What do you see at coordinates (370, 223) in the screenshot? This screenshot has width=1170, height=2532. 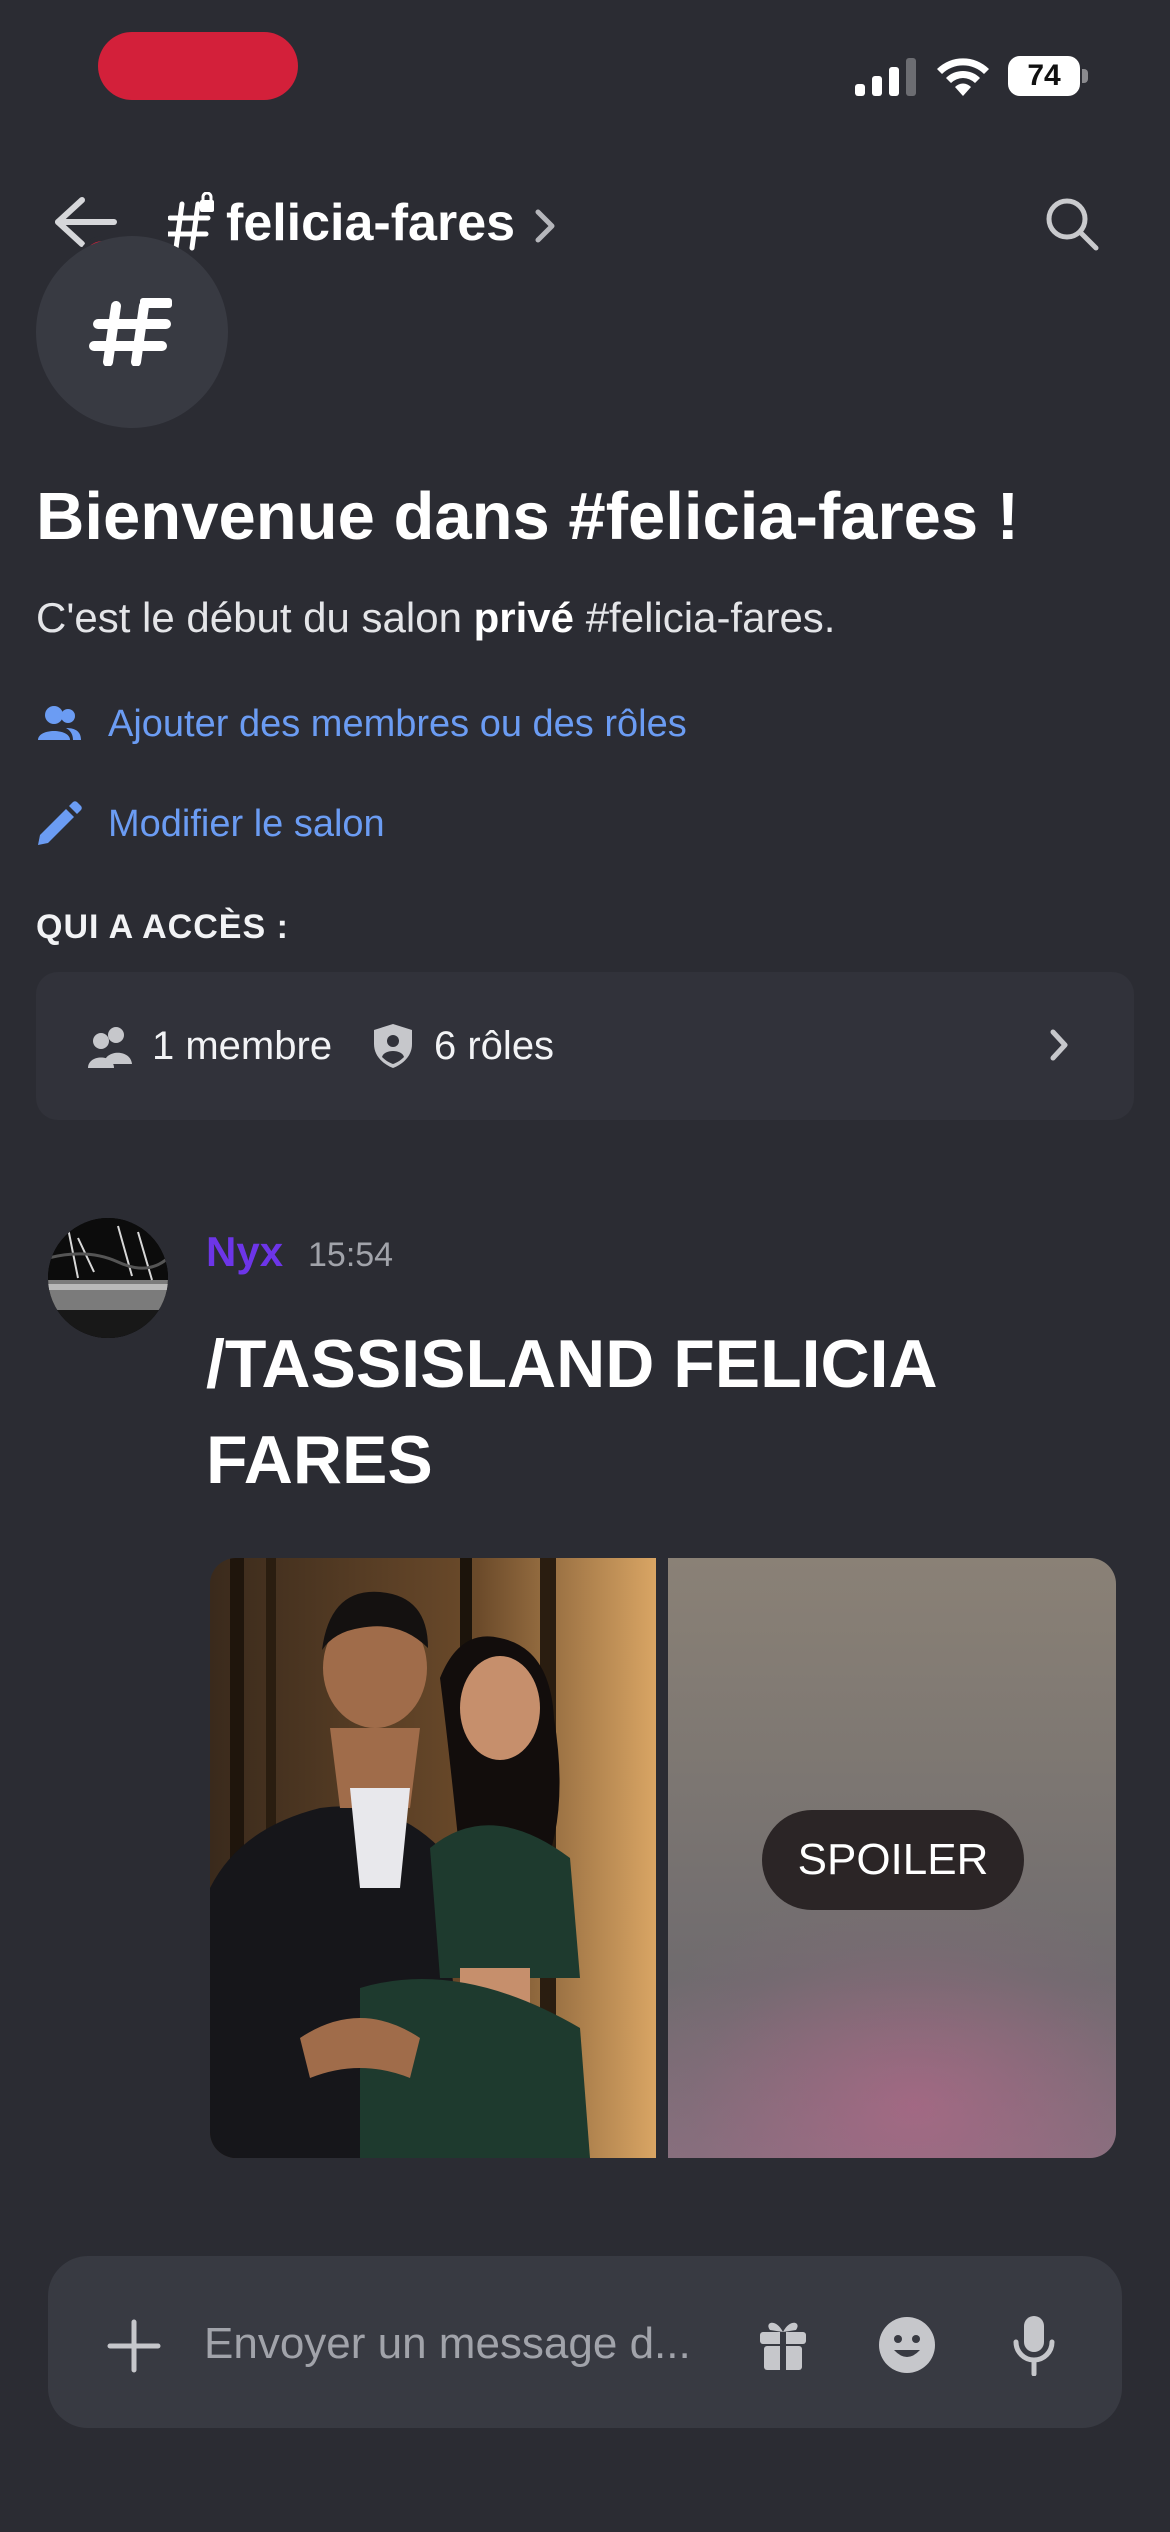 I see `channel-title: felicia-fares` at bounding box center [370, 223].